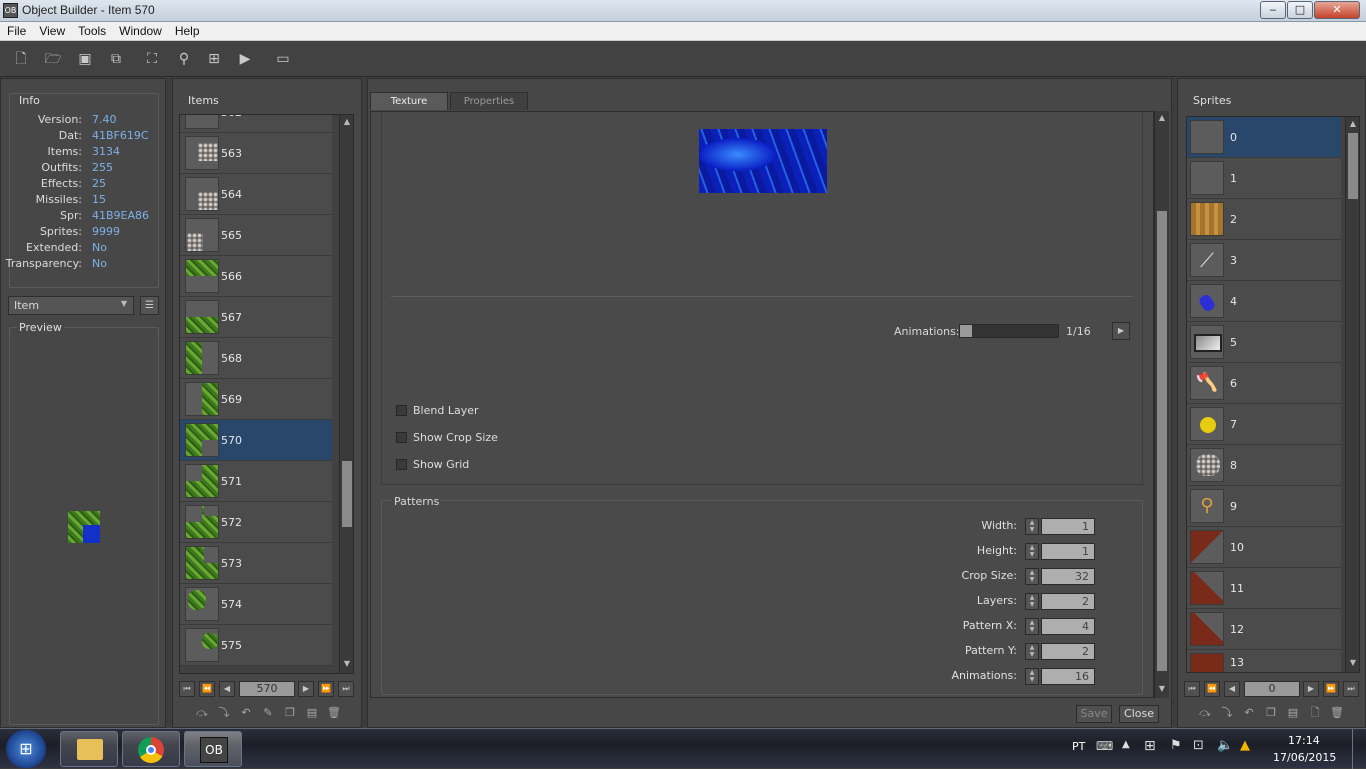 This screenshot has width=1366, height=769. What do you see at coordinates (256, 124) in the screenshot?
I see `list-item: 562` at bounding box center [256, 124].